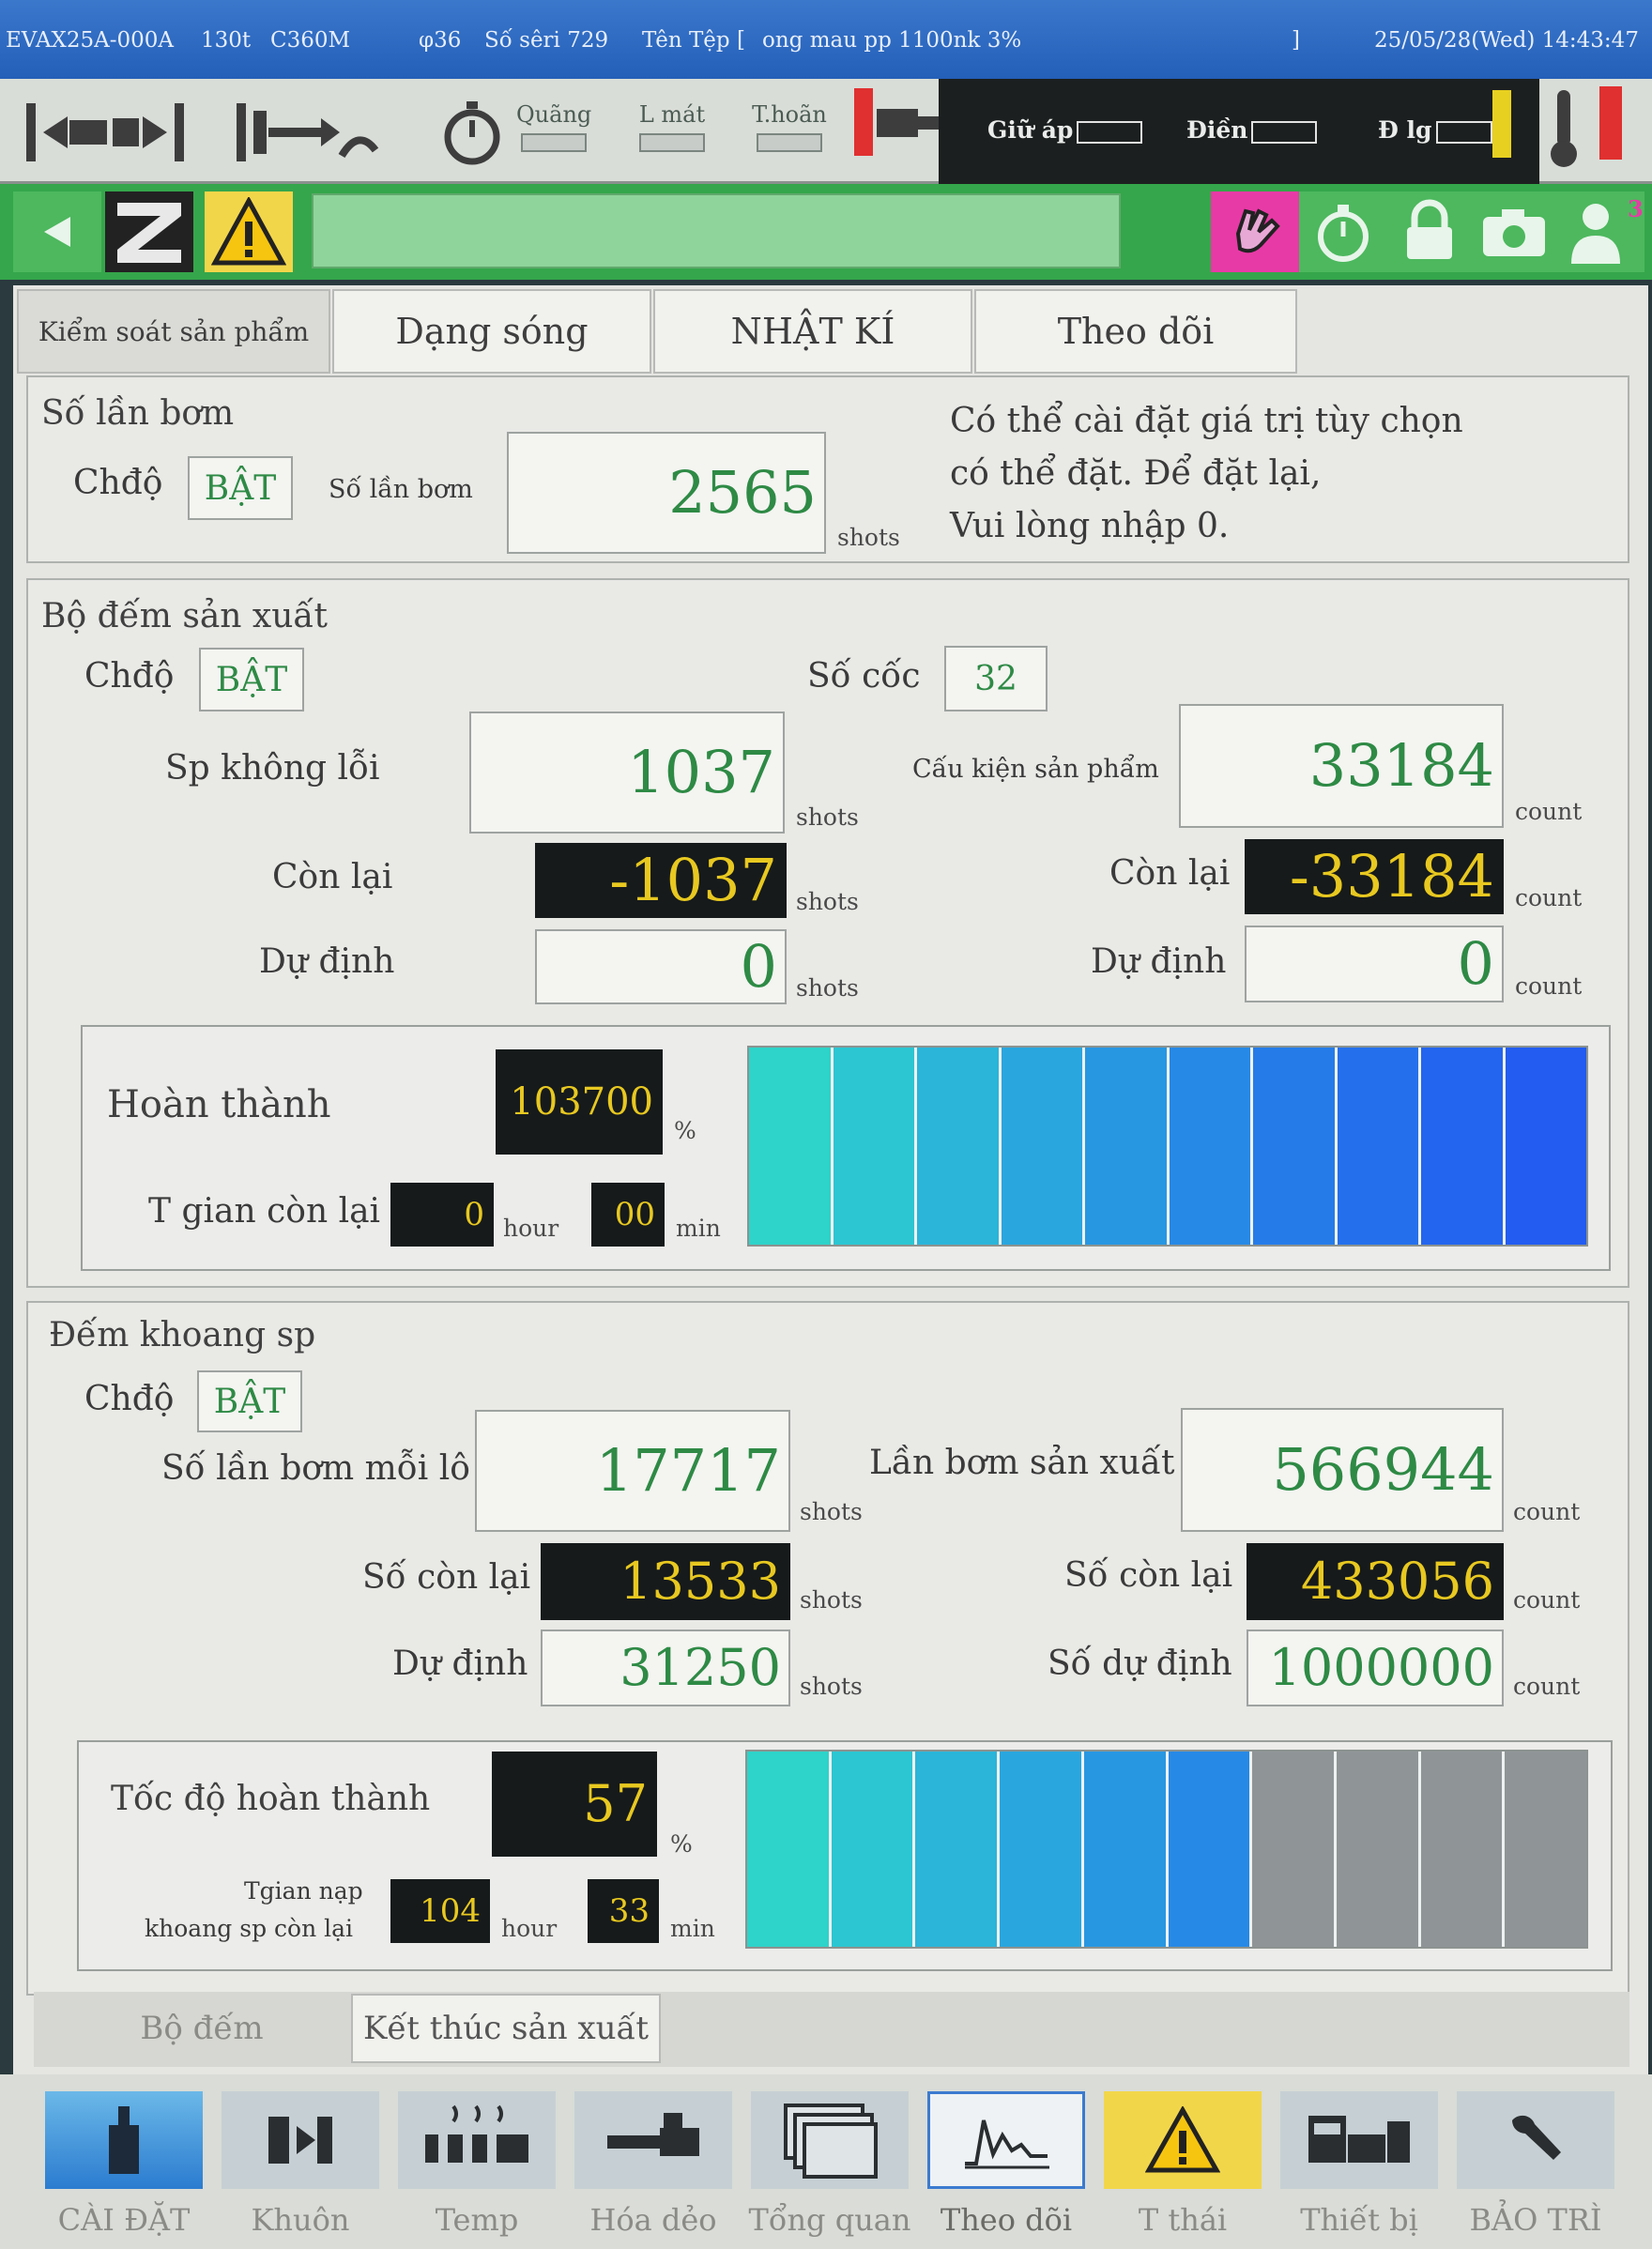 This screenshot has width=1652, height=2249. Describe the element at coordinates (653, 2164) in the screenshot. I see `nav-plasticize: Hóa dẻo` at that location.